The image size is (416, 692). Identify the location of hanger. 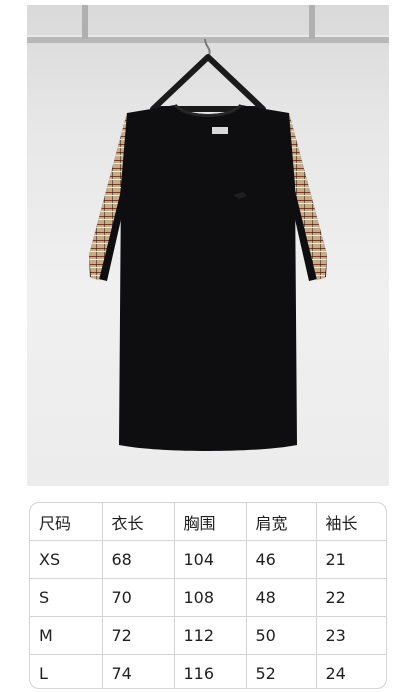
(208, 83).